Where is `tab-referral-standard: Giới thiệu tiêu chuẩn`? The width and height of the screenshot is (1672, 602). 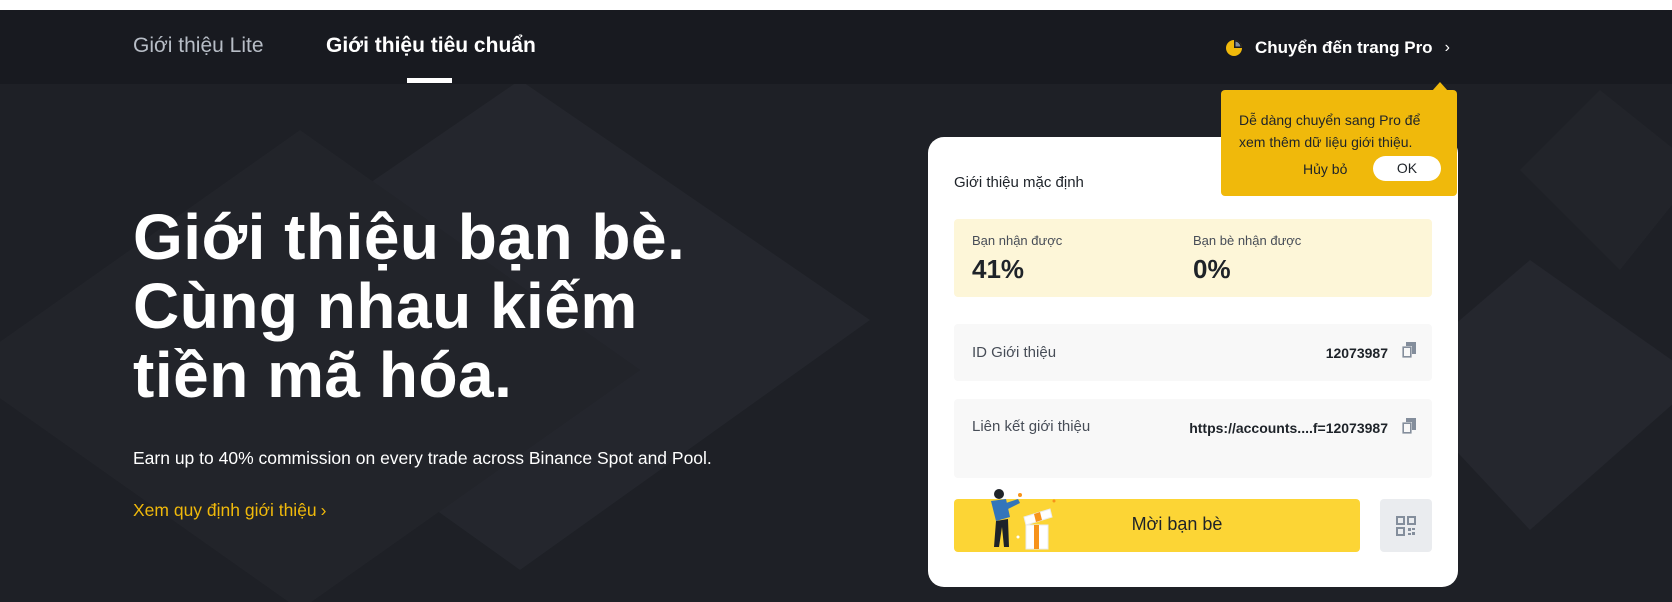 tab-referral-standard: Giới thiệu tiêu chuẩn is located at coordinates (431, 46).